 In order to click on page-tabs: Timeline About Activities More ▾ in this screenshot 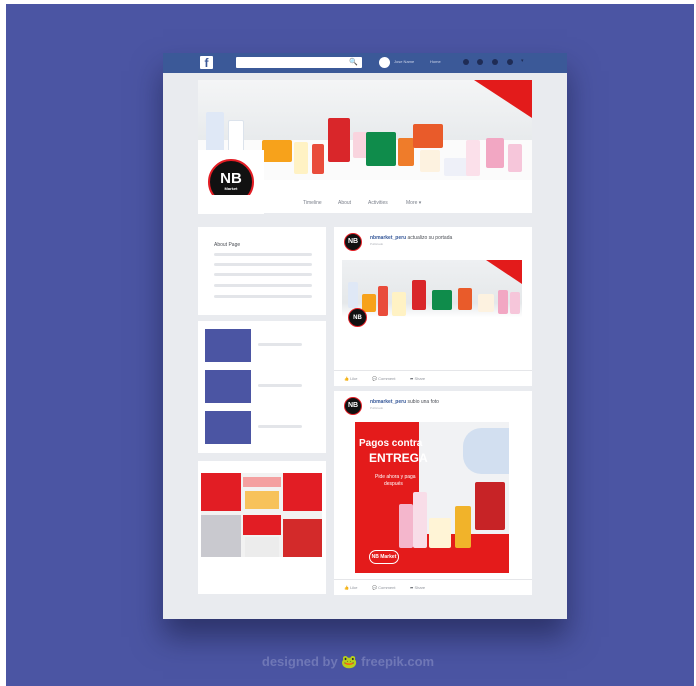, I will do `click(365, 204)`.